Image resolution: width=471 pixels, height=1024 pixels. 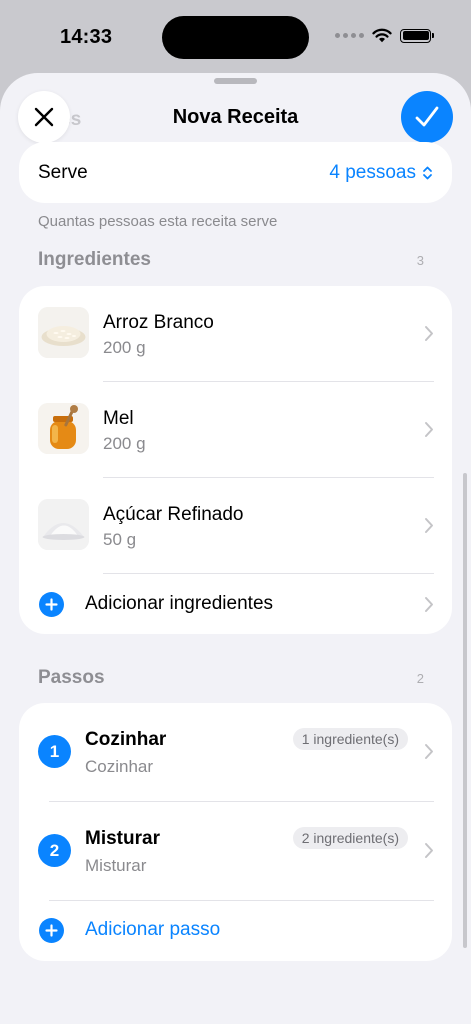 What do you see at coordinates (350, 739) in the screenshot?
I see `step-ingredient-badge: 1 ingrediente(s)` at bounding box center [350, 739].